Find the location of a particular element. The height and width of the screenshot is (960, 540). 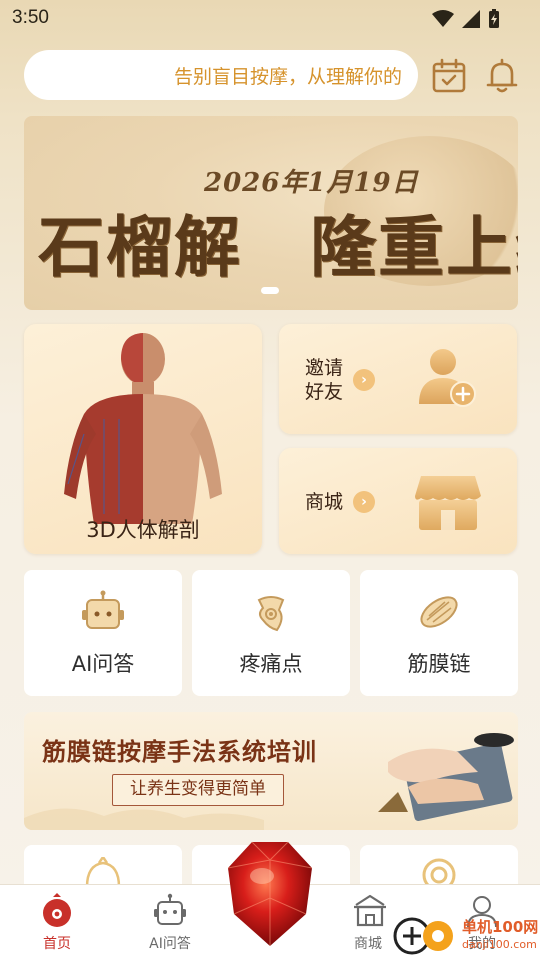

signal-icon is located at coordinates (471, 19).